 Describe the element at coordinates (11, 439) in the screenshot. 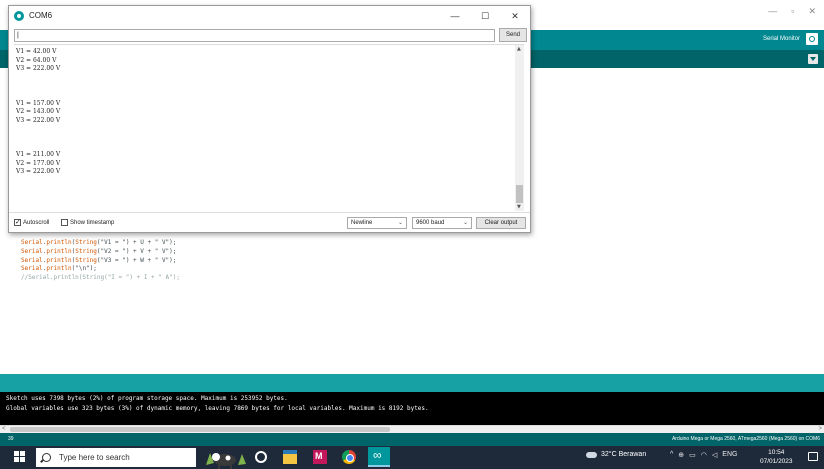

I see `status-line-number: 39` at that location.